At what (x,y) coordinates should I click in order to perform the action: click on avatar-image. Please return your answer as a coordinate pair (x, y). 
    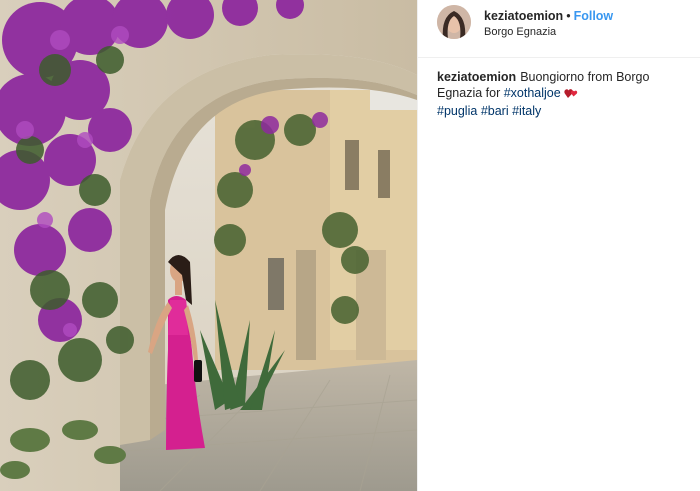
    Looking at the image, I should click on (454, 22).